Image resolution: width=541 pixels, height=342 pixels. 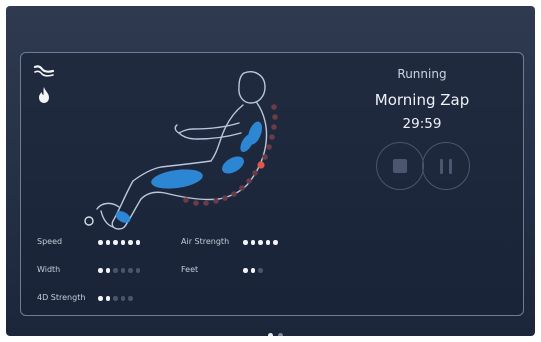 What do you see at coordinates (44, 97) in the screenshot?
I see `heat-flame-icon` at bounding box center [44, 97].